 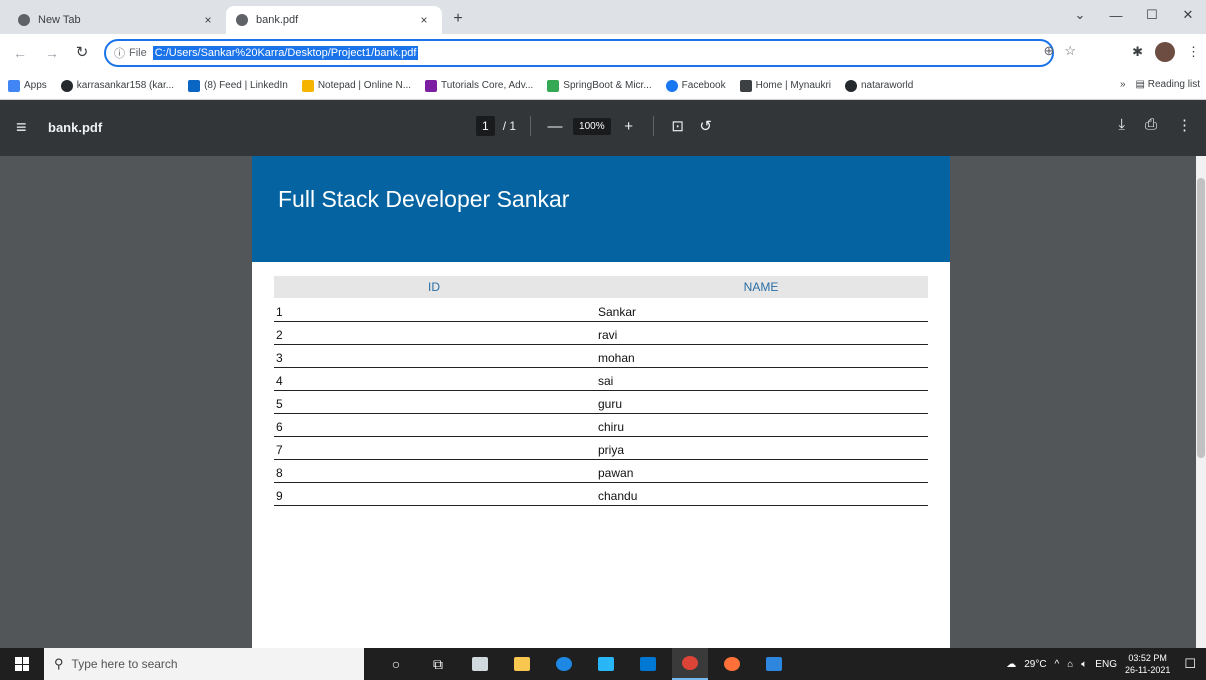 I want to click on fit-page-icon: ⊡, so click(x=678, y=126).